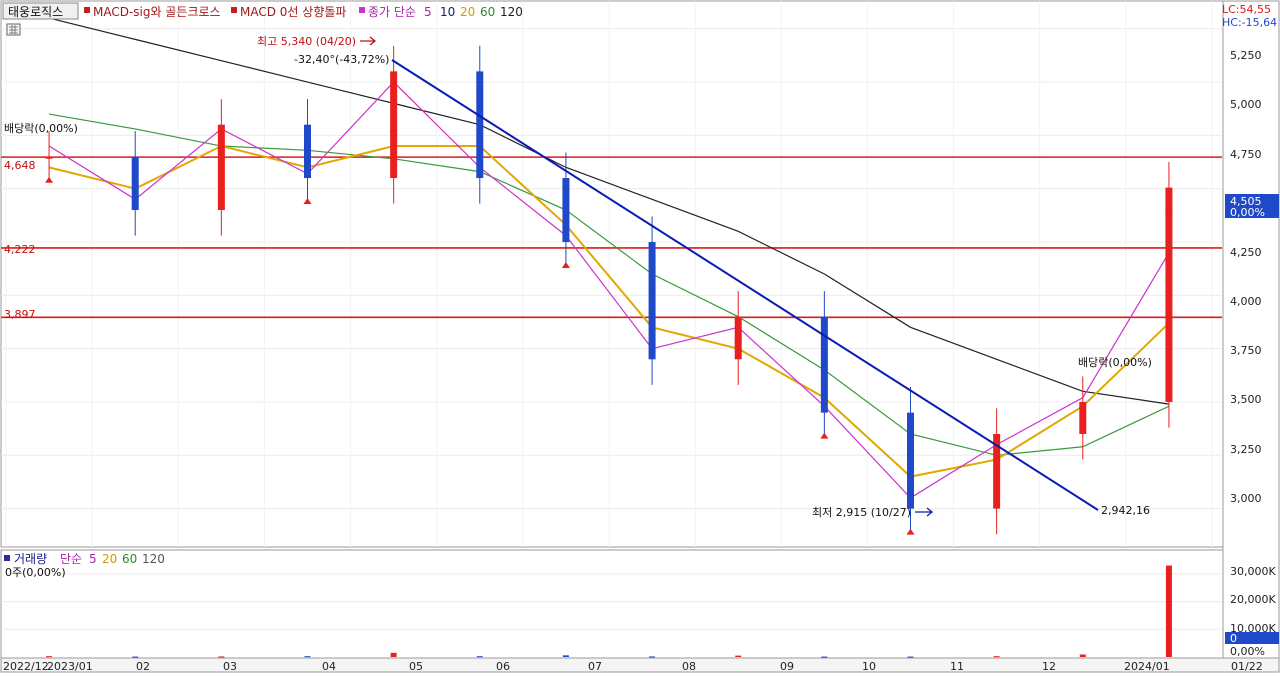 The image size is (1280, 676). I want to click on indicator-1-swatch, so click(87, 10).